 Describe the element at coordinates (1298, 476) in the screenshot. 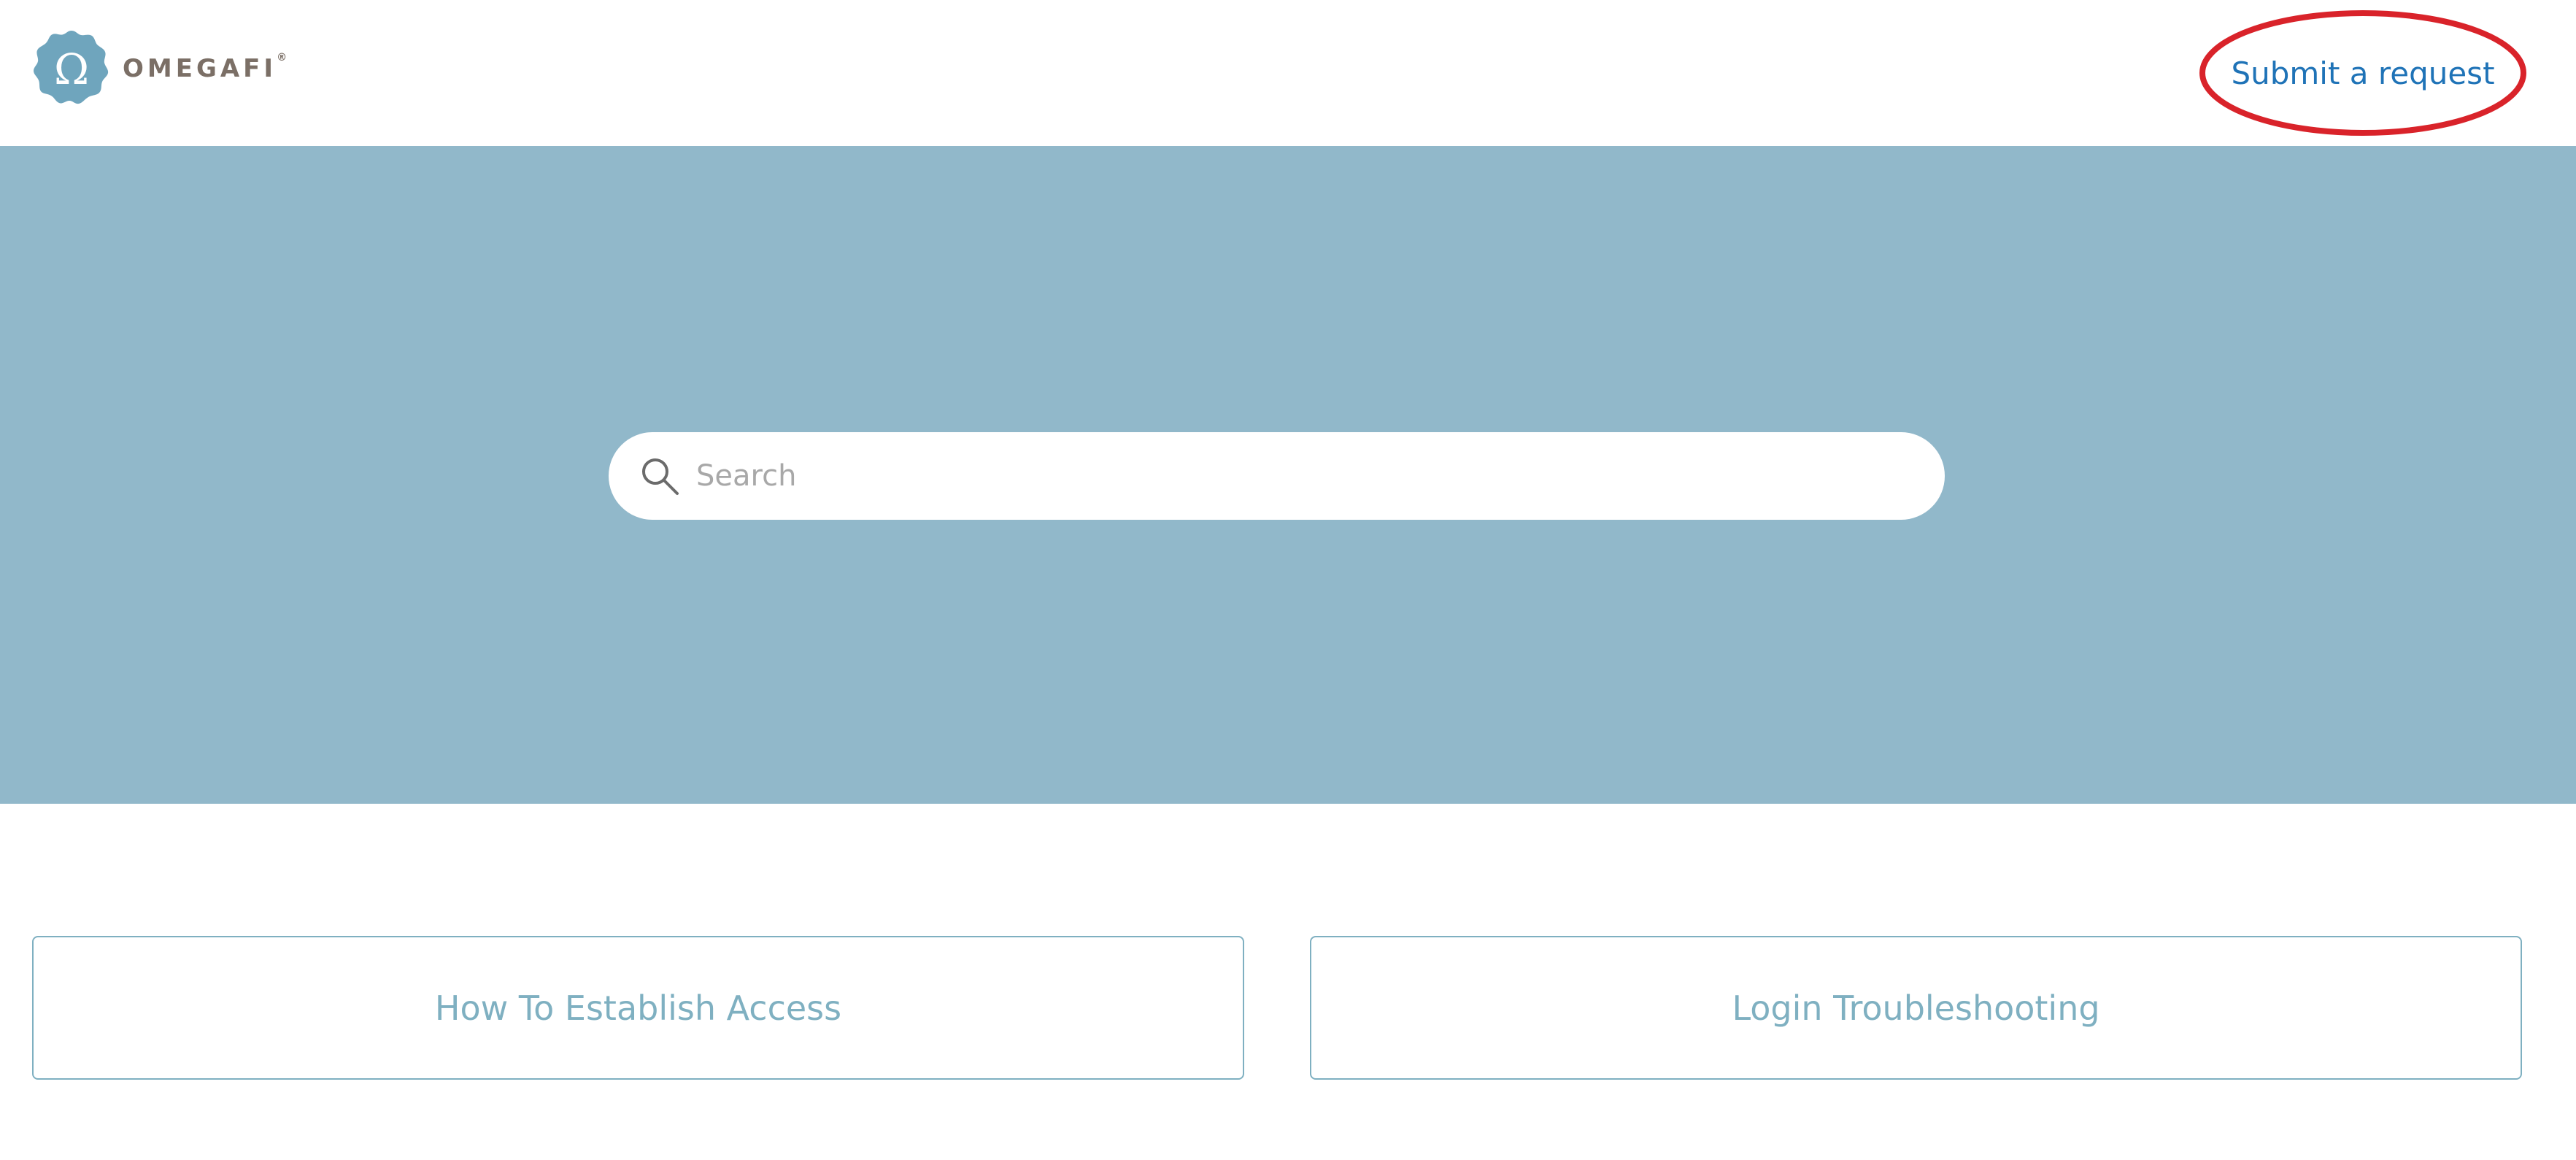

I see `search-input` at that location.